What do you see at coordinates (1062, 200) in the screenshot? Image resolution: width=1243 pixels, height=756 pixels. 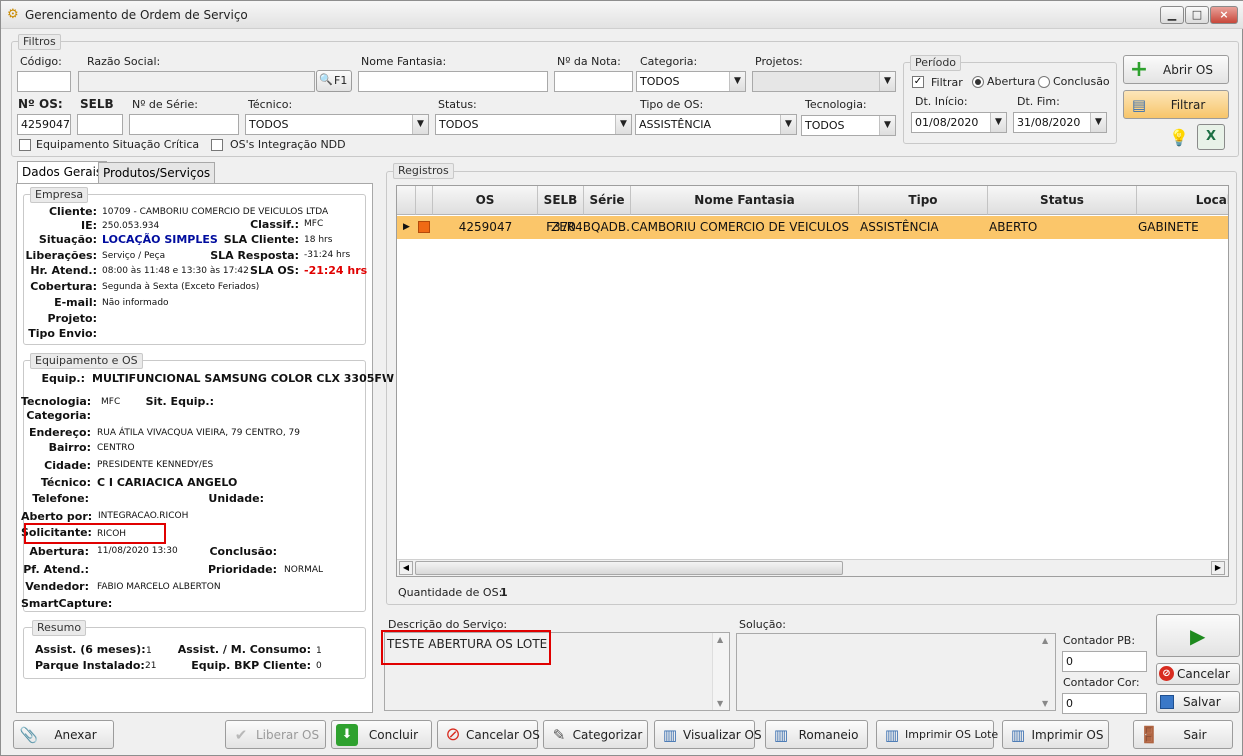 I see `grid-header-status: Status` at bounding box center [1062, 200].